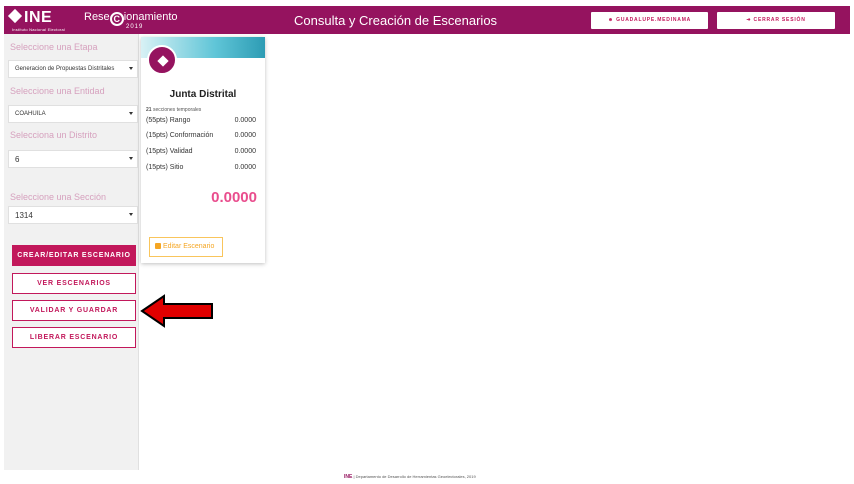 This screenshot has width=854, height=484. What do you see at coordinates (234, 197) in the screenshot?
I see `total-score: 0.0000` at bounding box center [234, 197].